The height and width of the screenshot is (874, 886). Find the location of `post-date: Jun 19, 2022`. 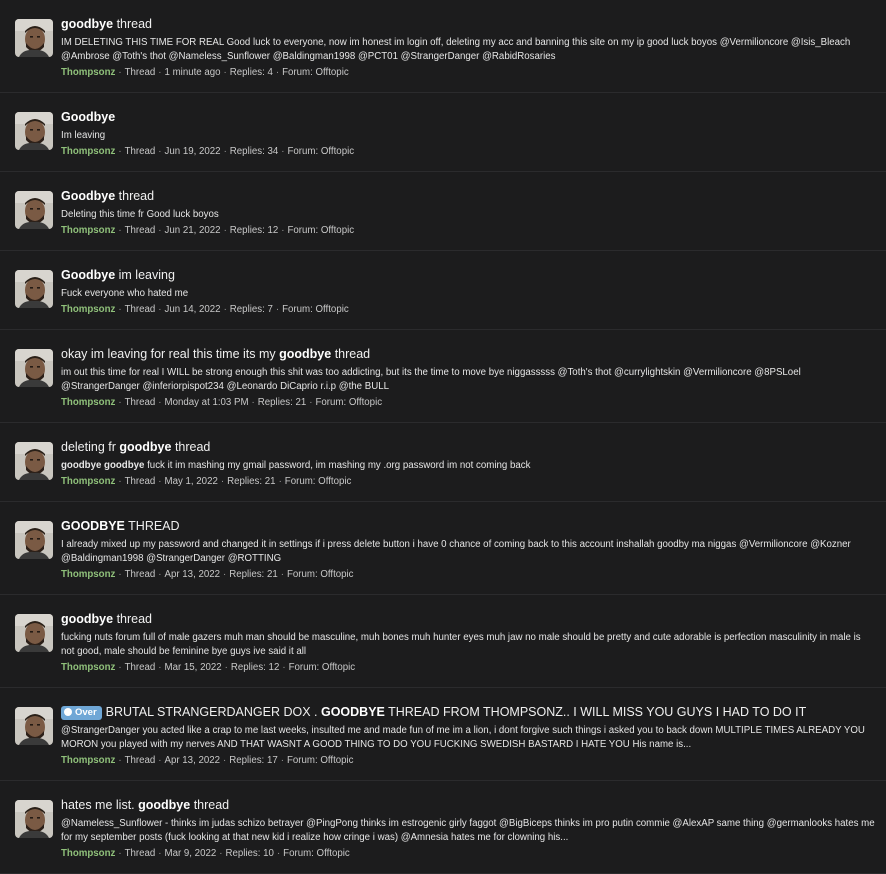

post-date: Jun 19, 2022 is located at coordinates (193, 151).